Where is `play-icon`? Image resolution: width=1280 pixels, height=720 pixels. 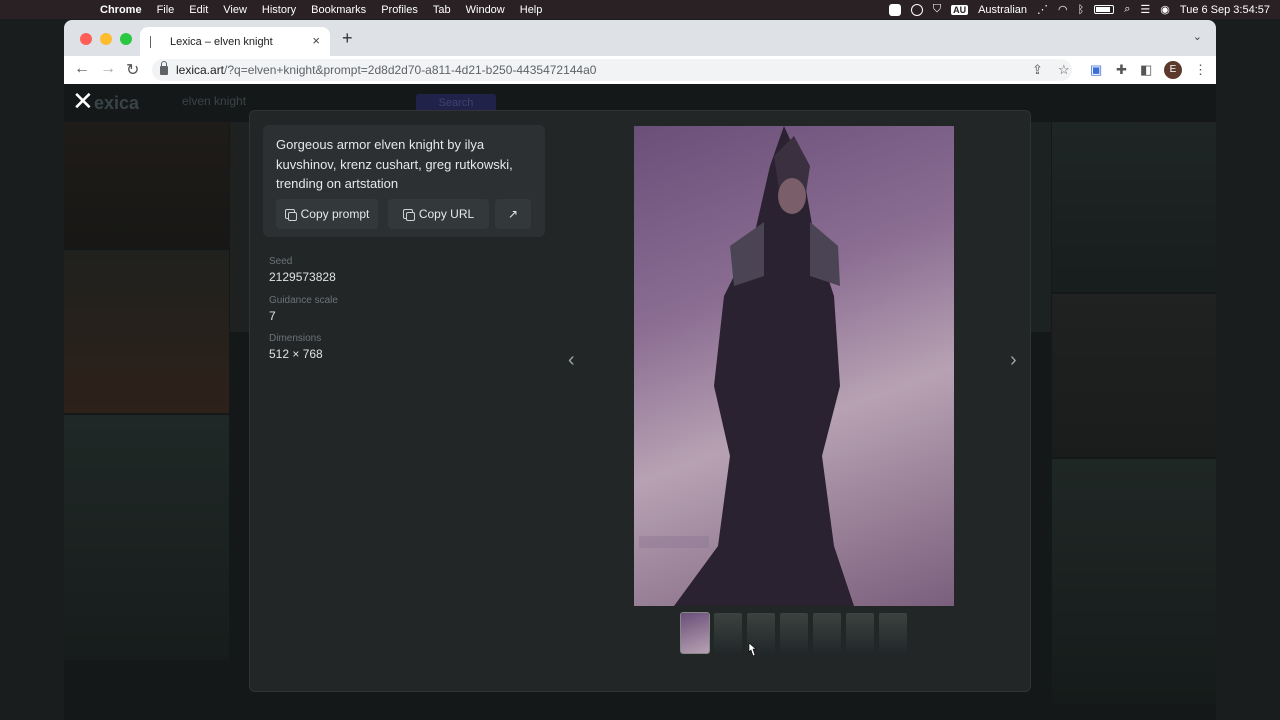
play-icon is located at coordinates (916, 9).